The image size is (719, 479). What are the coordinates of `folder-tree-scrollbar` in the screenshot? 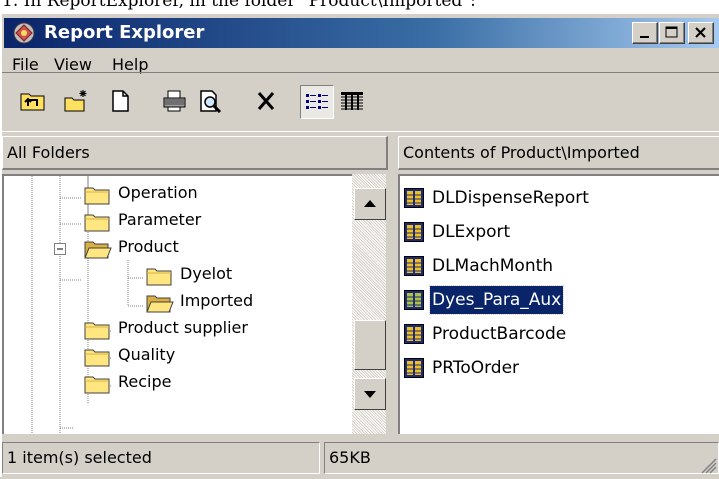 It's located at (369, 304).